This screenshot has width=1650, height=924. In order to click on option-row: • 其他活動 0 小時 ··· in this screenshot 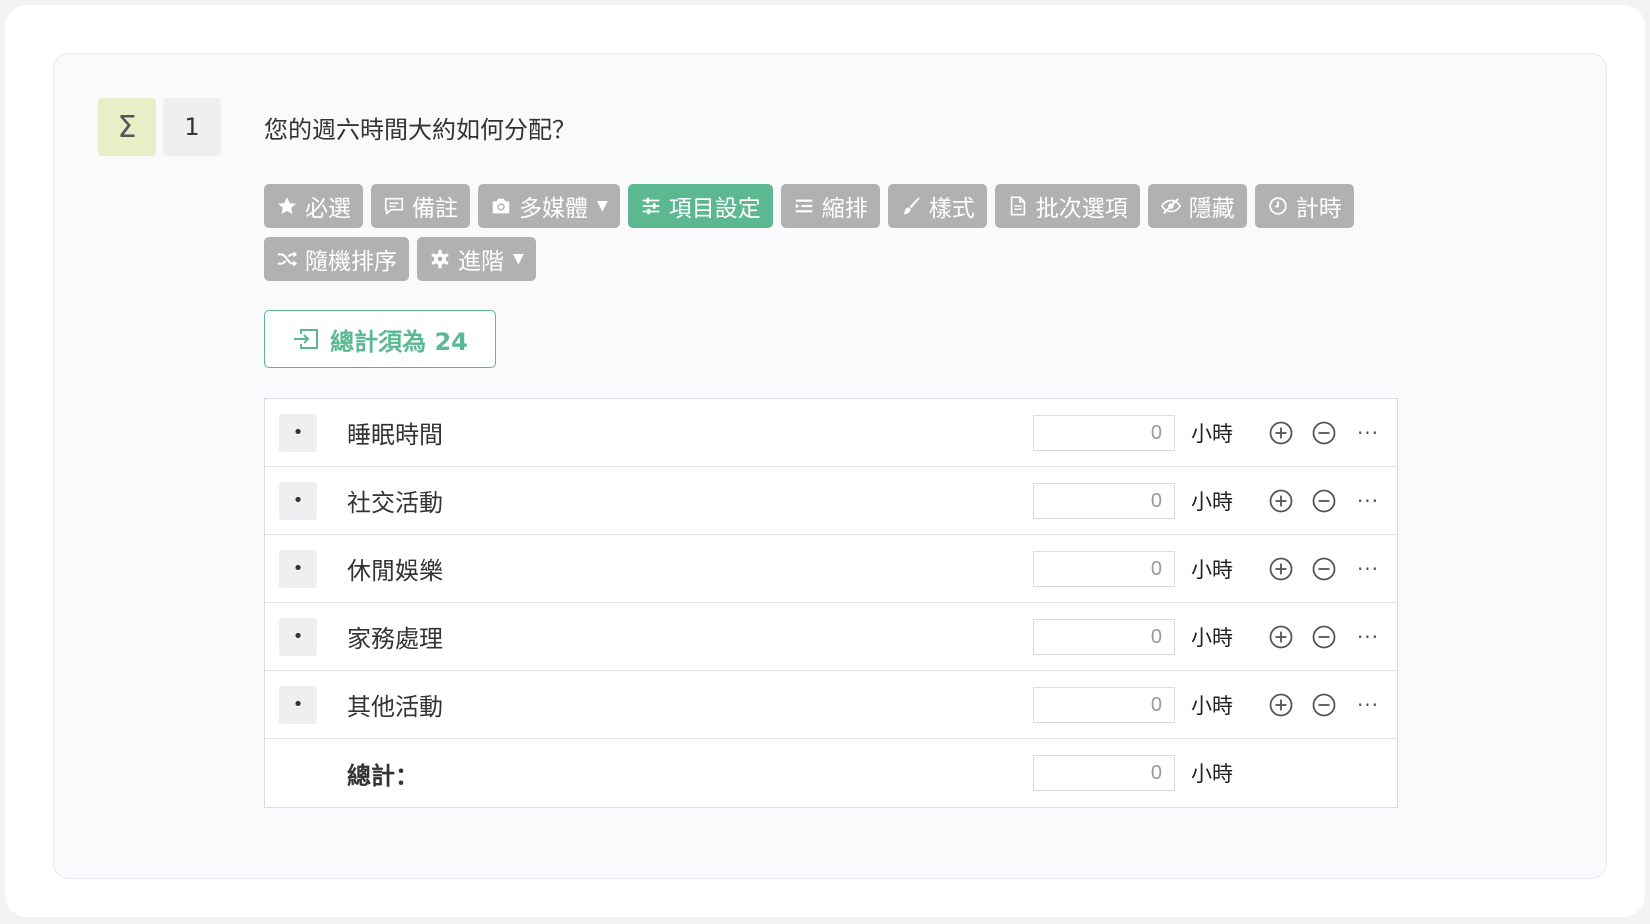, I will do `click(831, 705)`.